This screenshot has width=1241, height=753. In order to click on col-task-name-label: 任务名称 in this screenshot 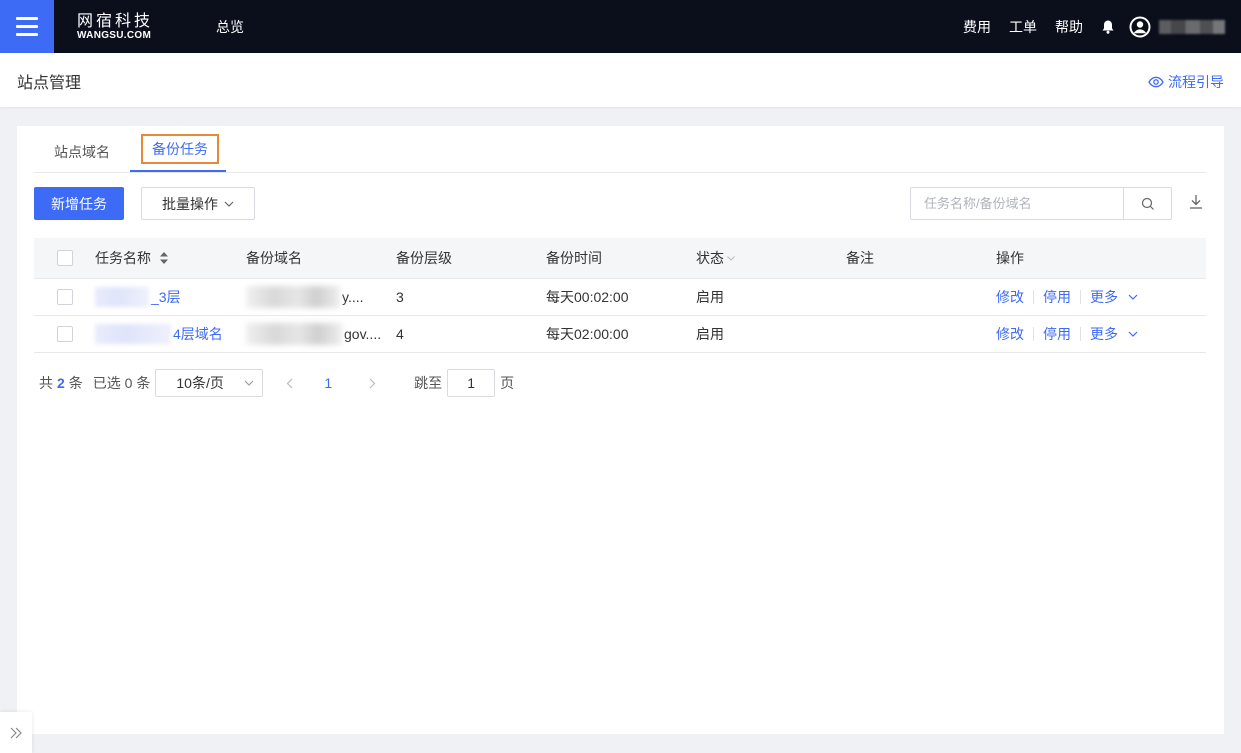, I will do `click(123, 258)`.